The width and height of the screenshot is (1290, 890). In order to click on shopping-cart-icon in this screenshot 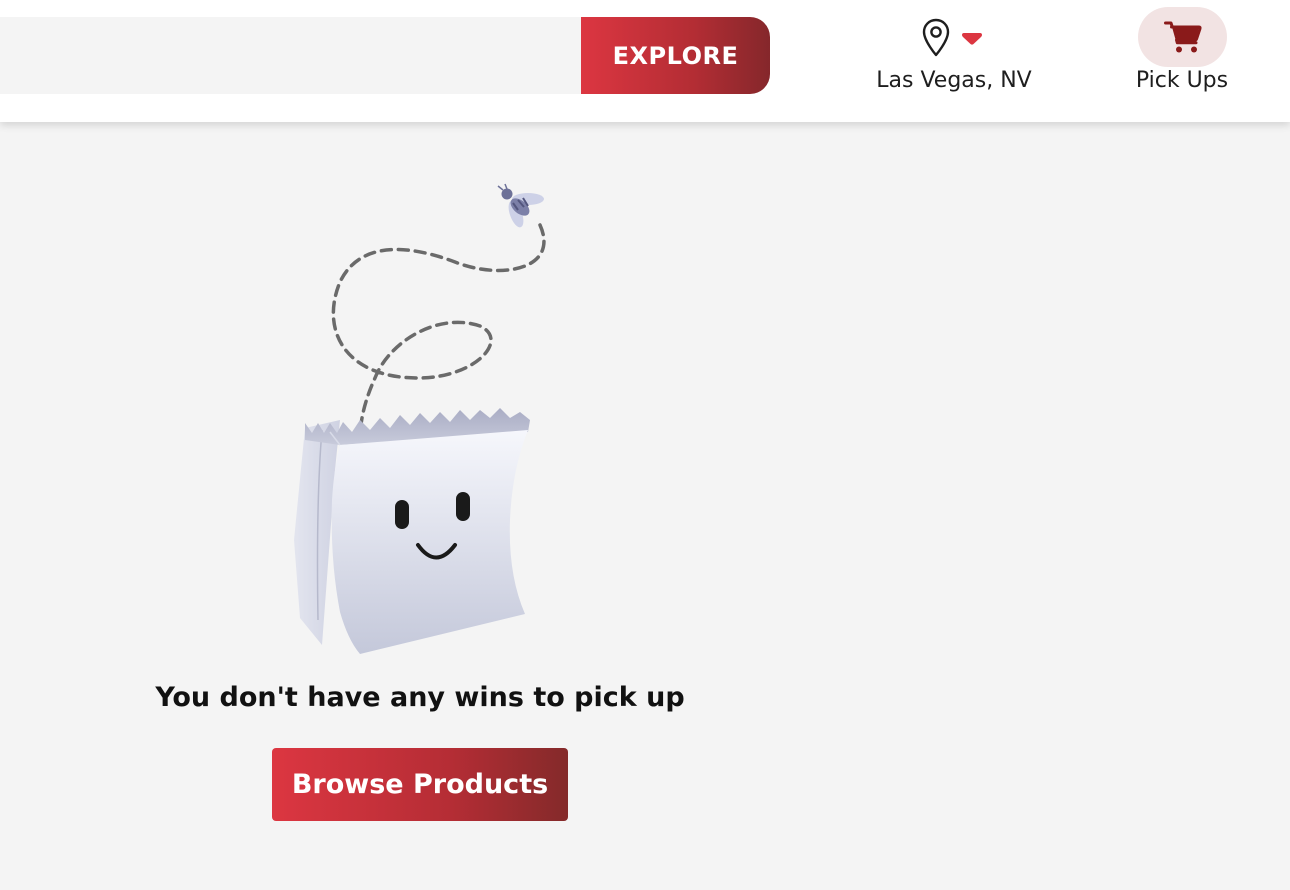, I will do `click(1182, 37)`.